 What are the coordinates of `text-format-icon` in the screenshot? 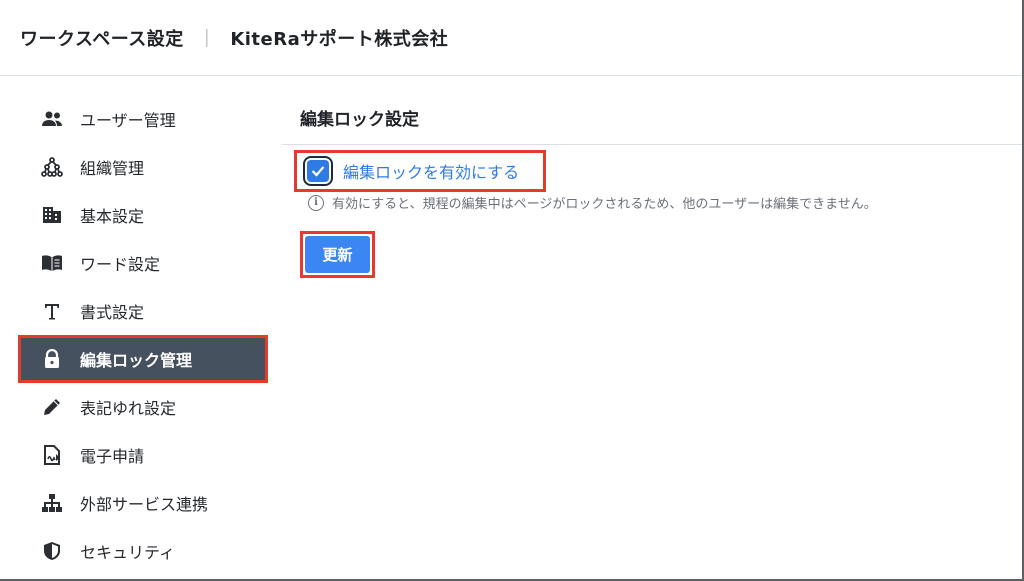 It's located at (52, 311).